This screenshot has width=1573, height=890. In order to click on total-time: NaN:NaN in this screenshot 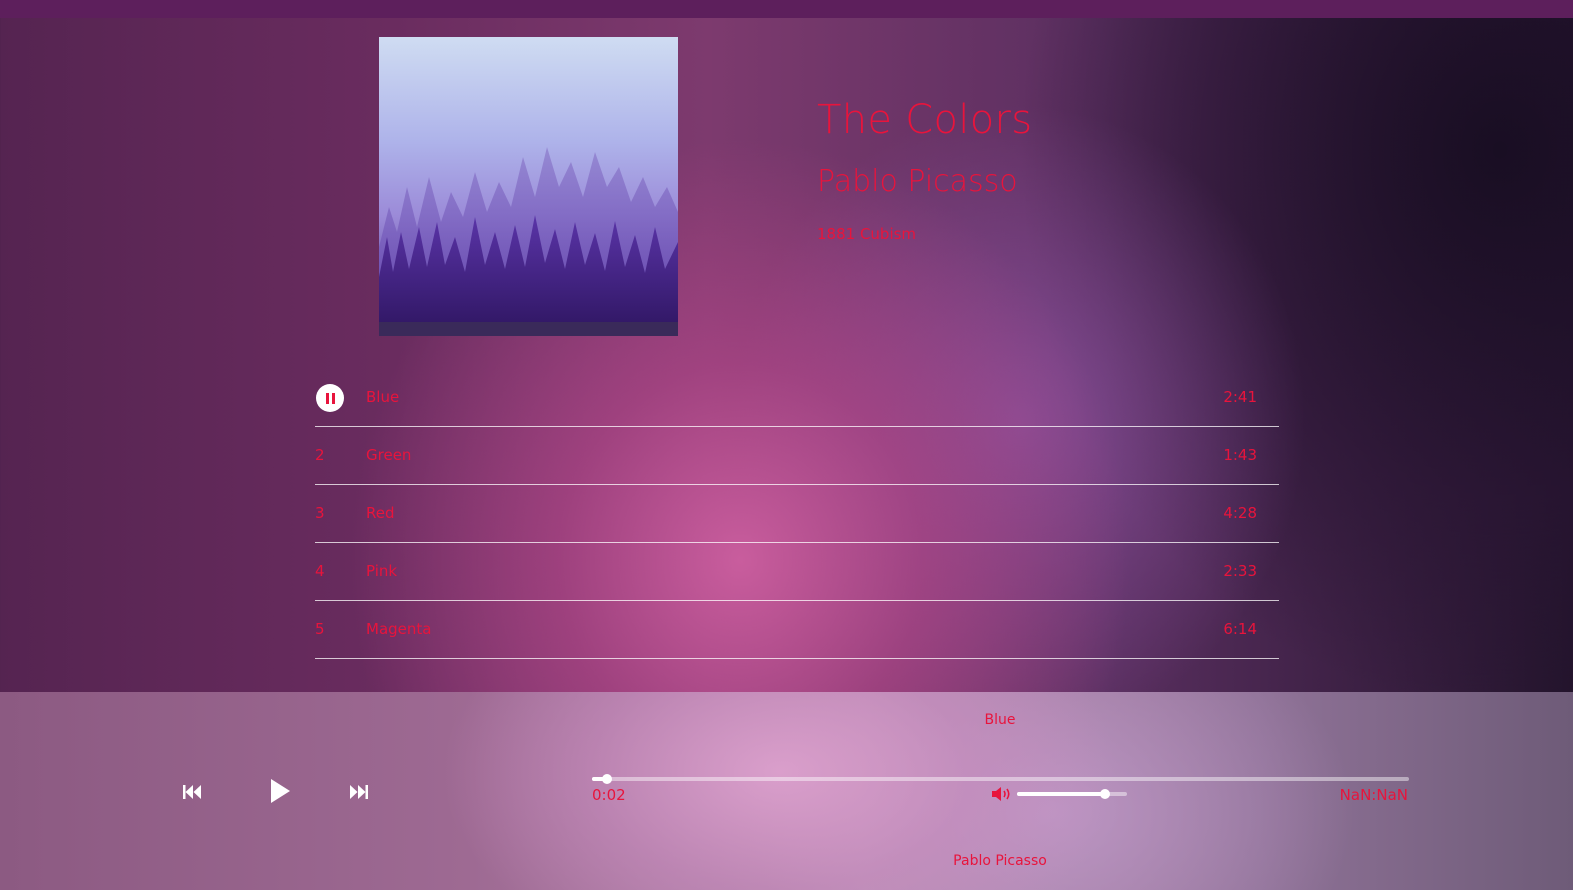, I will do `click(1373, 795)`.